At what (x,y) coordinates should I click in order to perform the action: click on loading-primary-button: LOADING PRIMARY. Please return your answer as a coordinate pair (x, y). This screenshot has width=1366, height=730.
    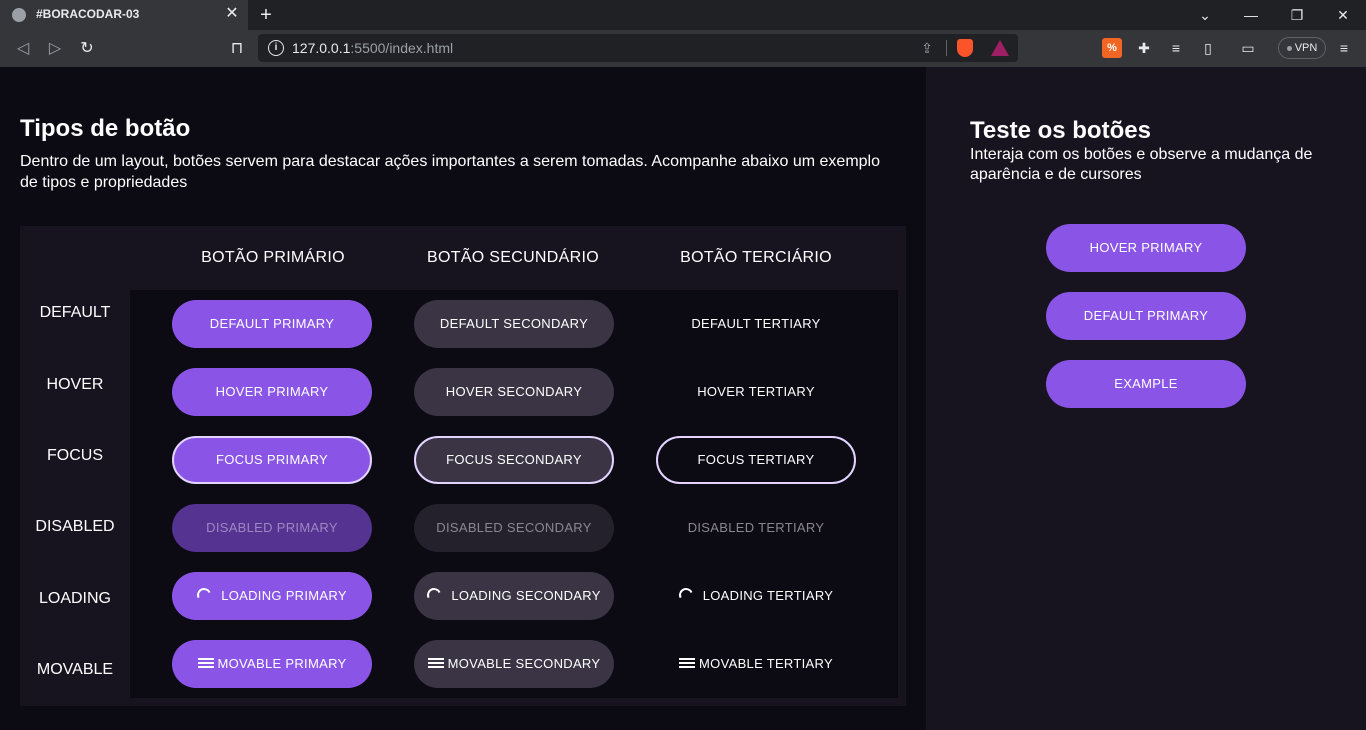
    Looking at the image, I should click on (272, 596).